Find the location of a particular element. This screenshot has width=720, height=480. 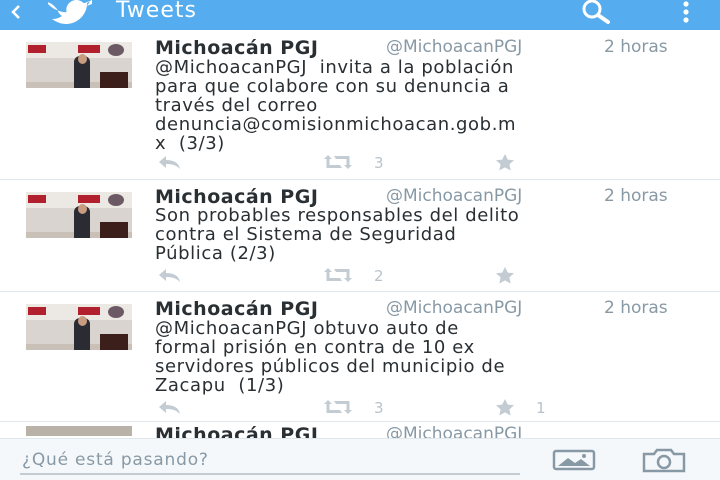

top-app-bar: Tweets is located at coordinates (360, 15).